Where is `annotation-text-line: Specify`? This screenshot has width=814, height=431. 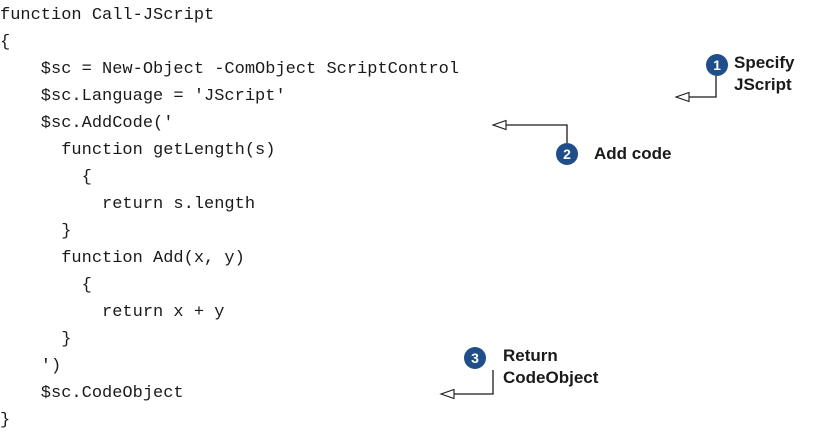
annotation-text-line: Specify is located at coordinates (764, 62).